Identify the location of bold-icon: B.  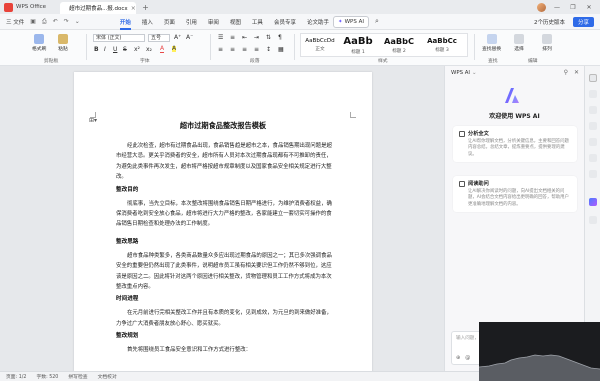
(96, 49).